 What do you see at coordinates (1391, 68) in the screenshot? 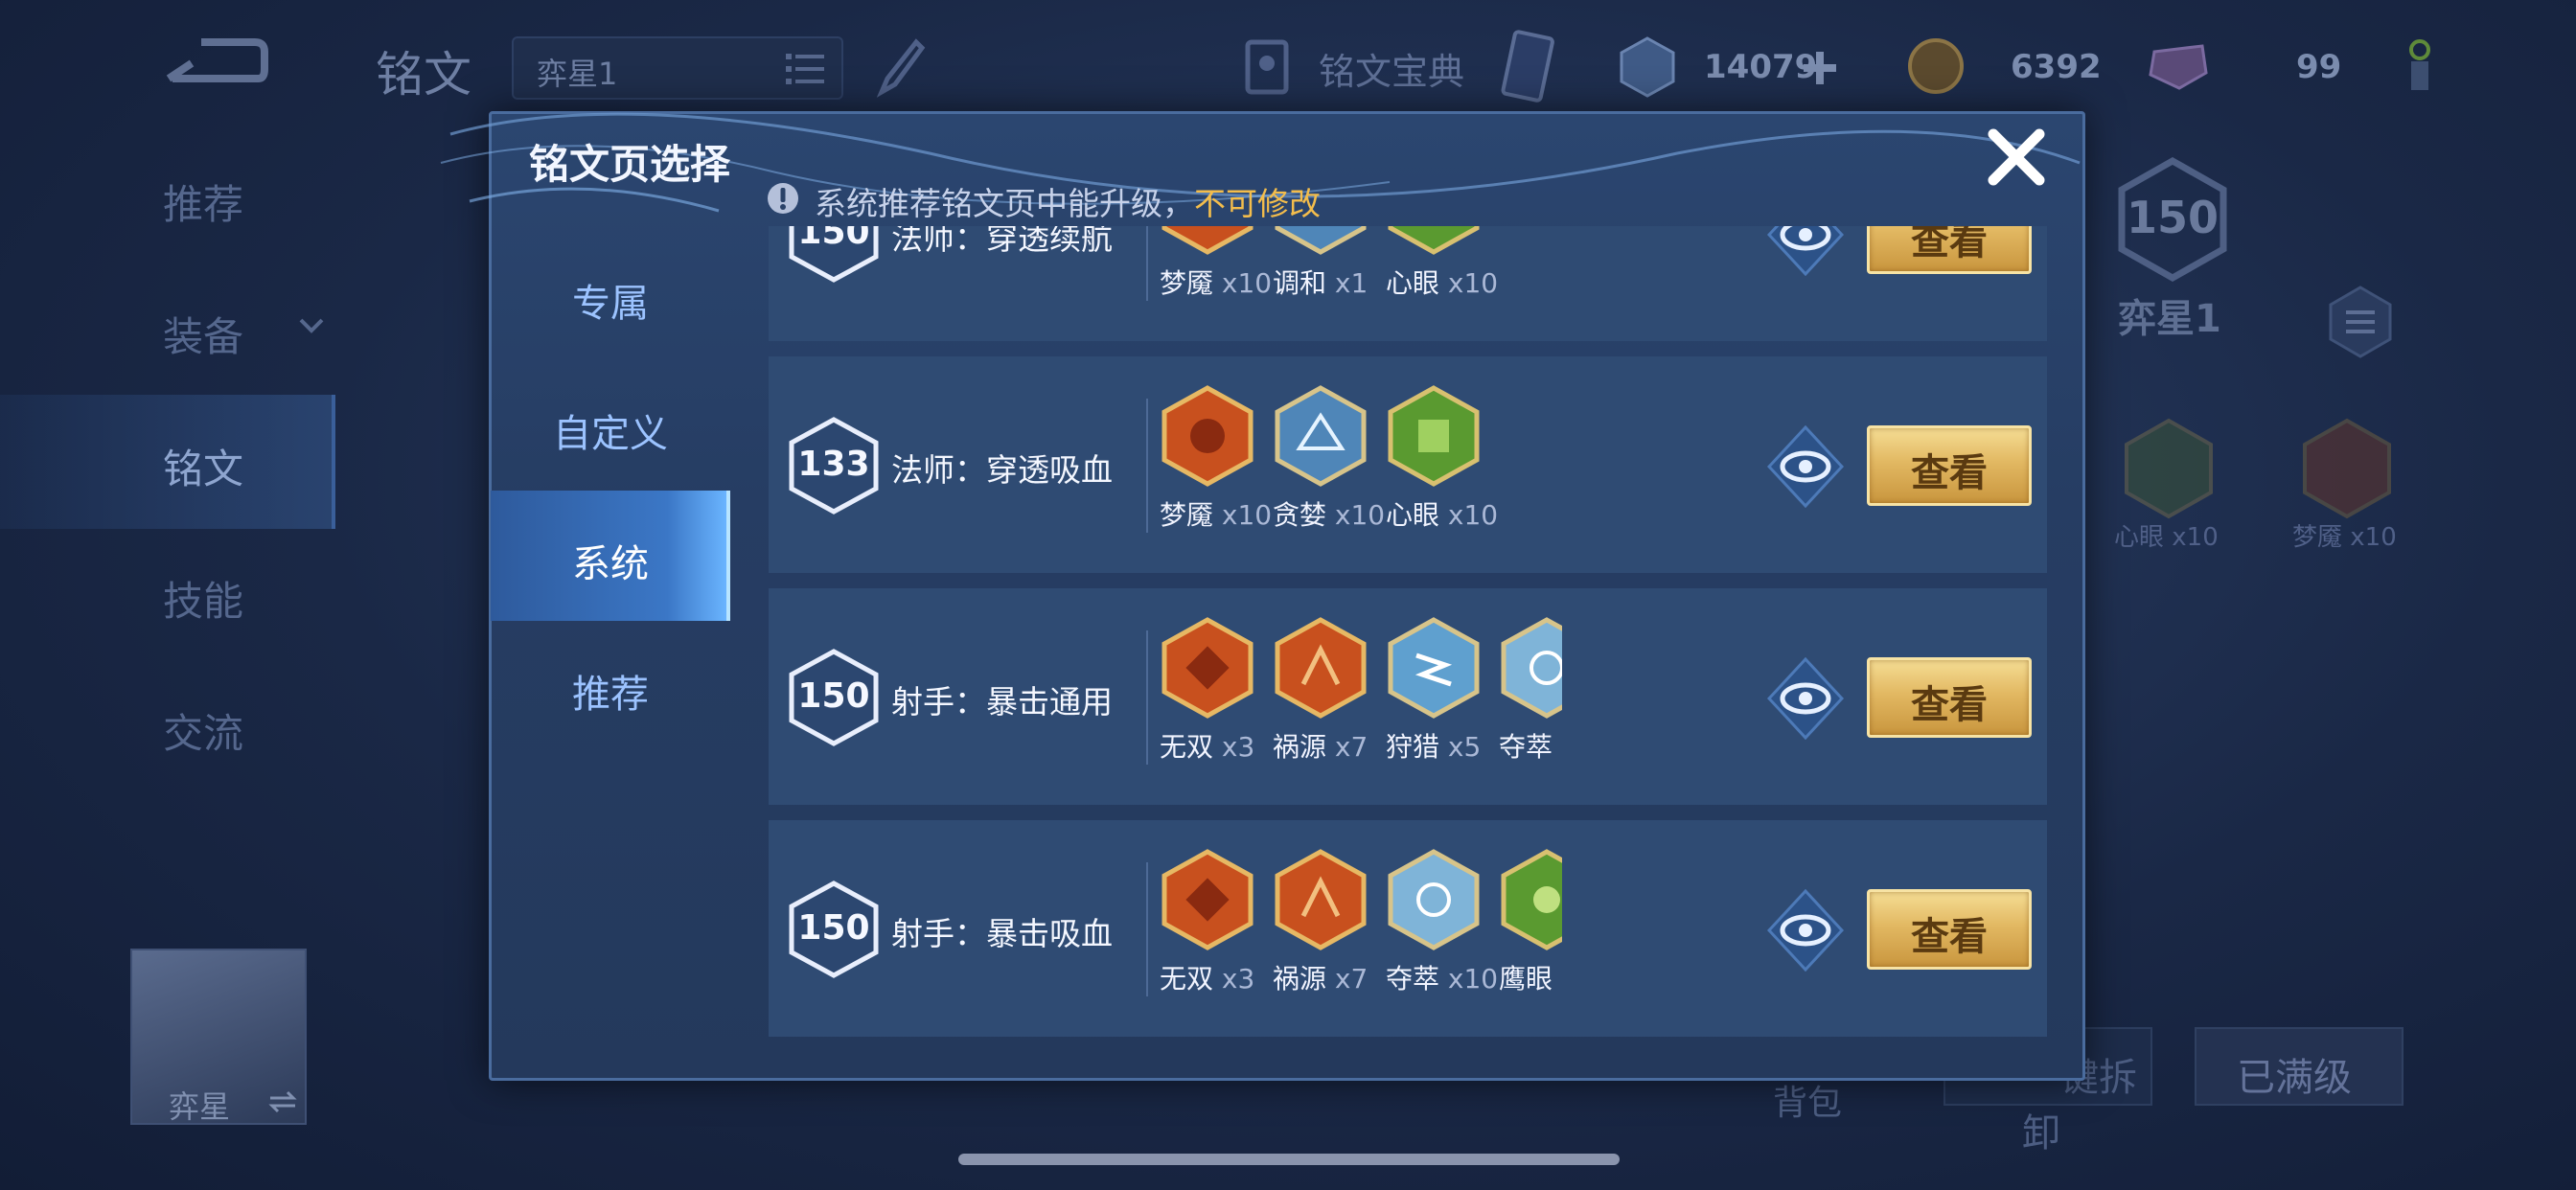
I see `codex-label: 铭文宝典` at bounding box center [1391, 68].